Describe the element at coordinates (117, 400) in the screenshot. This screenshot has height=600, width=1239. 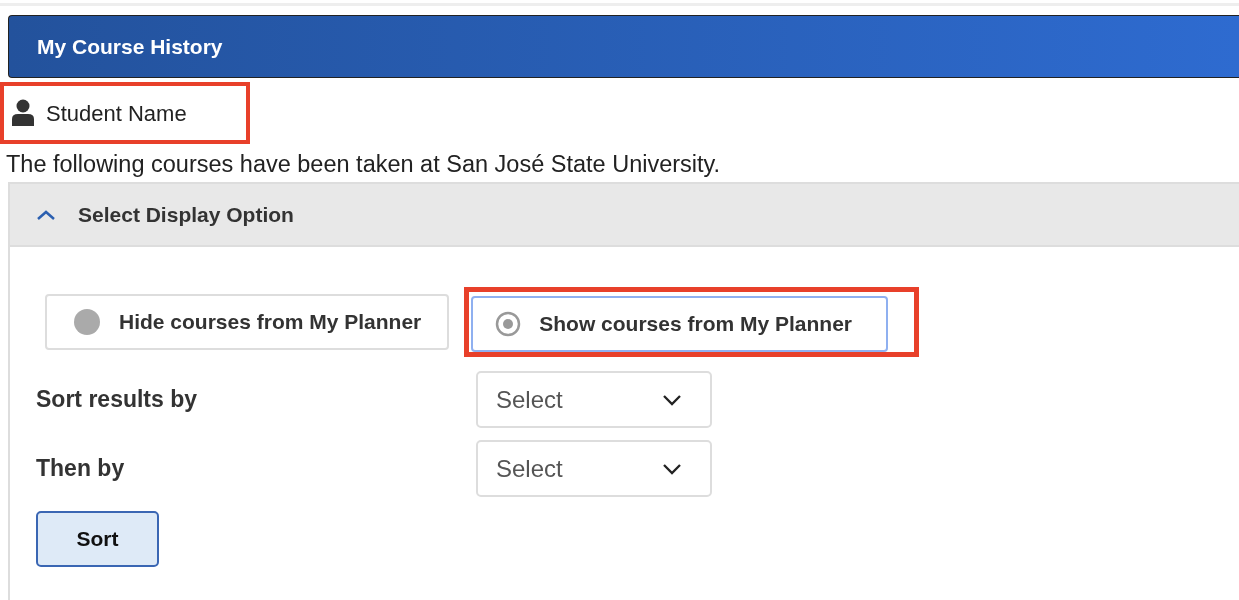
I see `field-label: Sort results by` at that location.